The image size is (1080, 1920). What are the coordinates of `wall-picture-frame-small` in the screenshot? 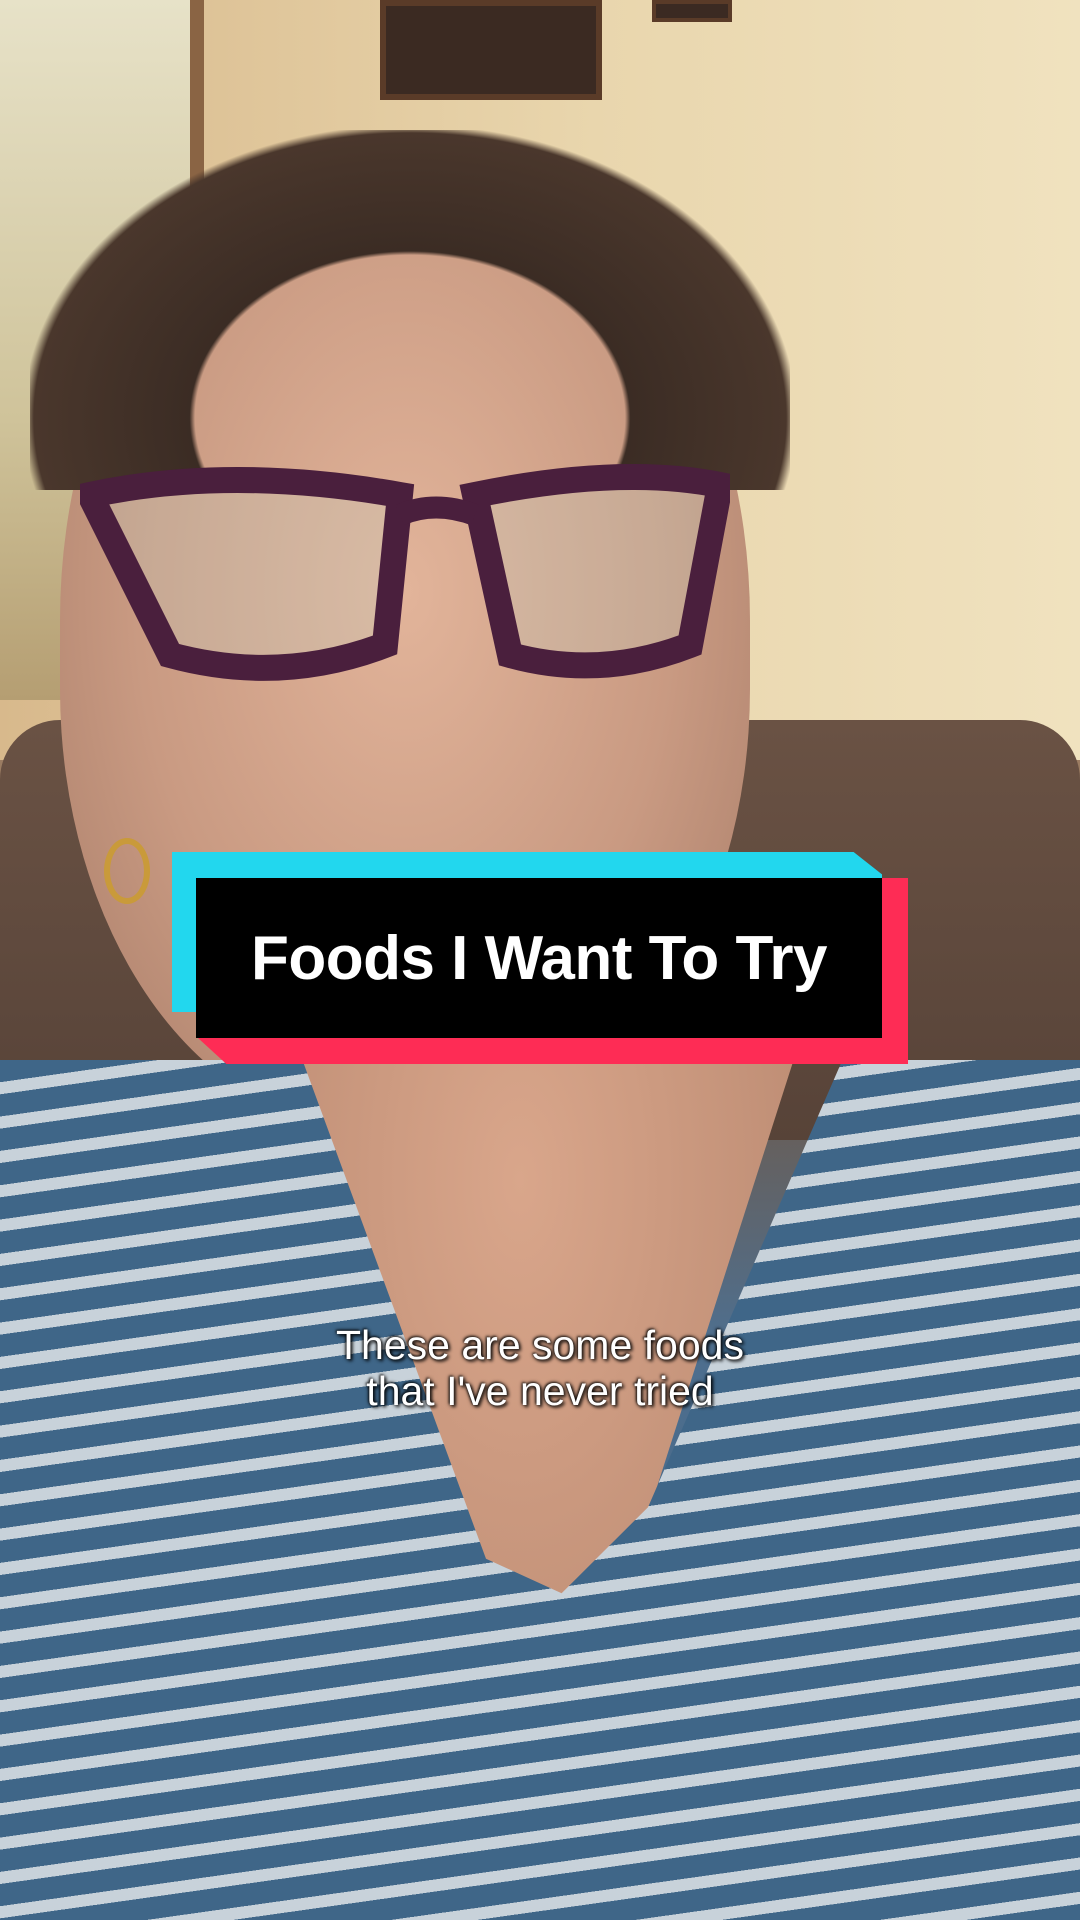 It's located at (692, 11).